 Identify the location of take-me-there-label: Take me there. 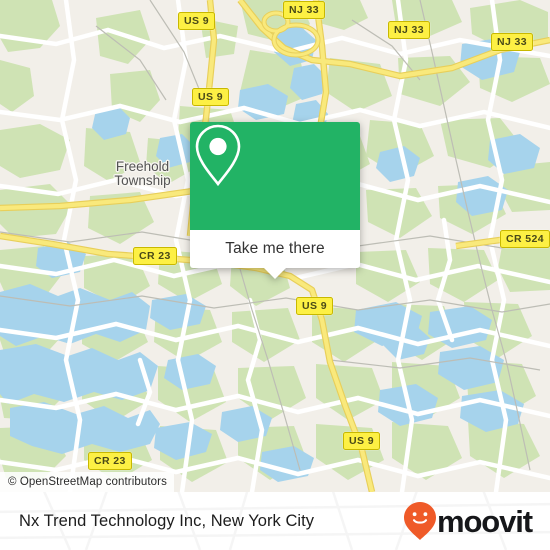
(275, 248).